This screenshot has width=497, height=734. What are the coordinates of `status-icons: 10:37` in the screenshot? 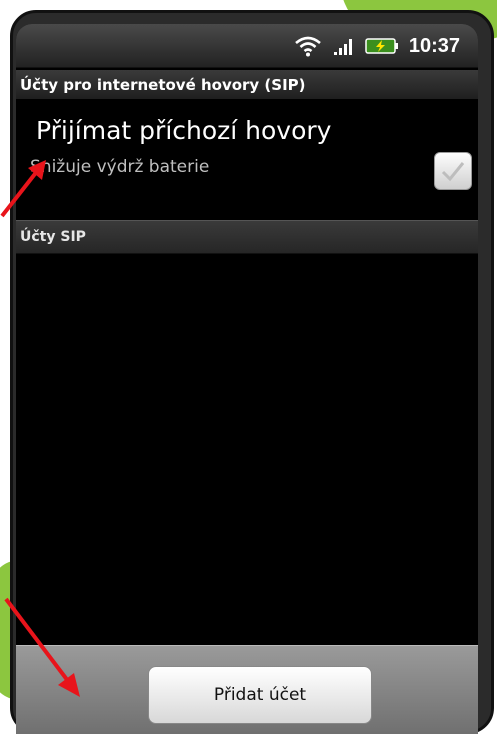 It's located at (376, 46).